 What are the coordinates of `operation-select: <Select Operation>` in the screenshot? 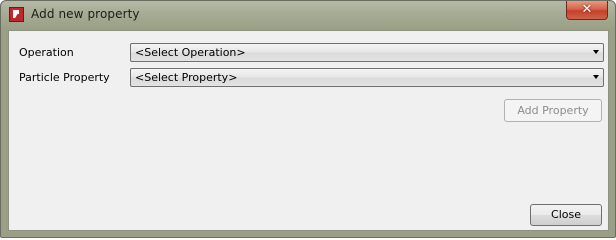 It's located at (367, 52).